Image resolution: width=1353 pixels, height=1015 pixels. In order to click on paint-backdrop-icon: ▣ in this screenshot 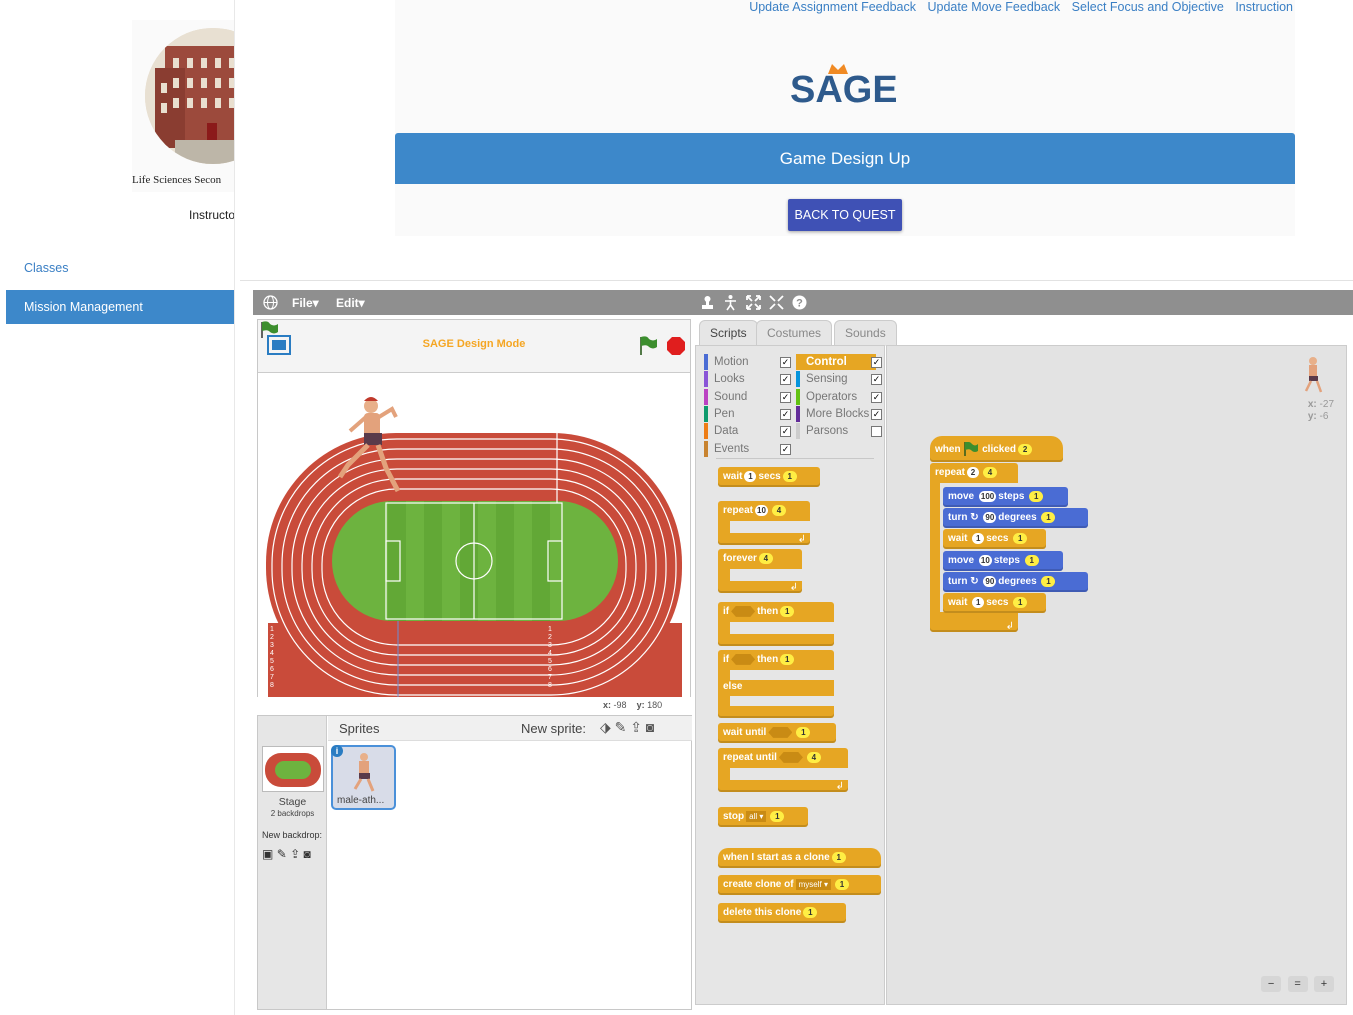, I will do `click(267, 854)`.